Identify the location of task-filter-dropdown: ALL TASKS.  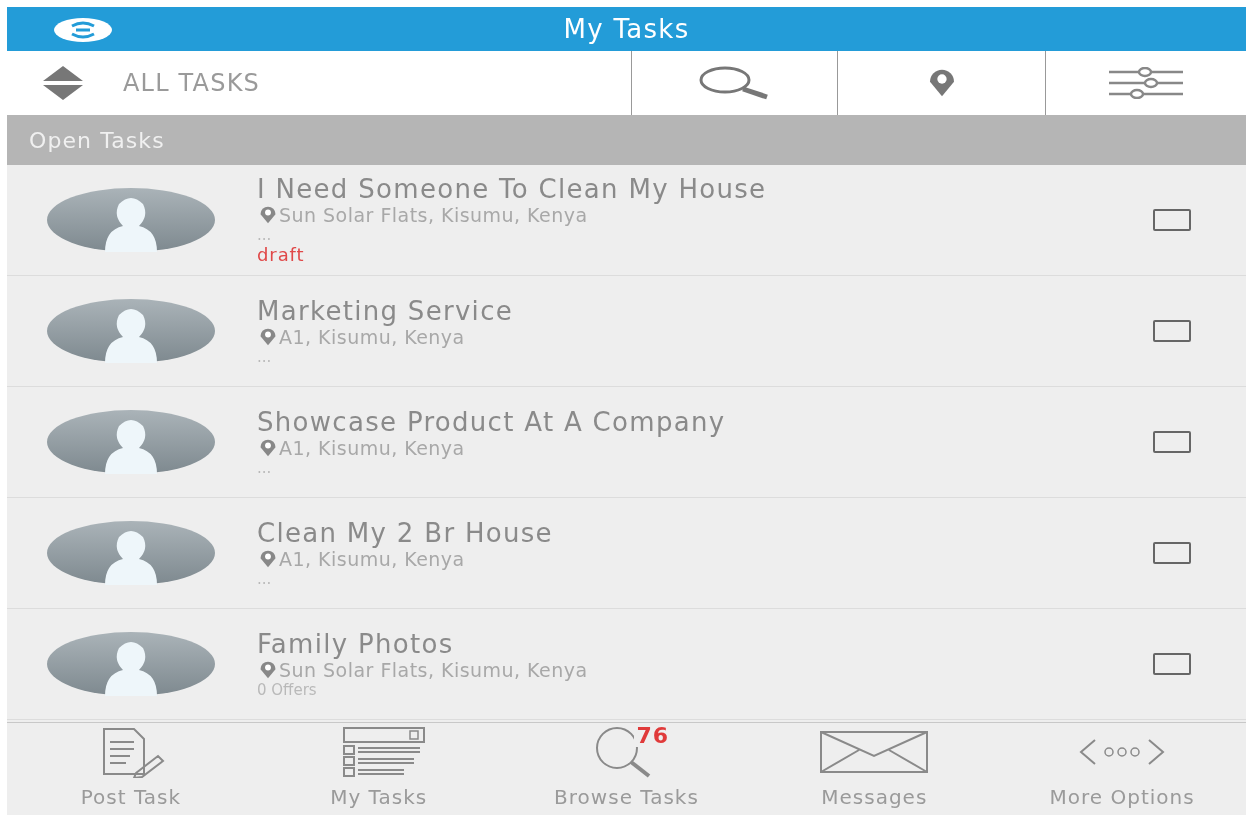
(319, 83).